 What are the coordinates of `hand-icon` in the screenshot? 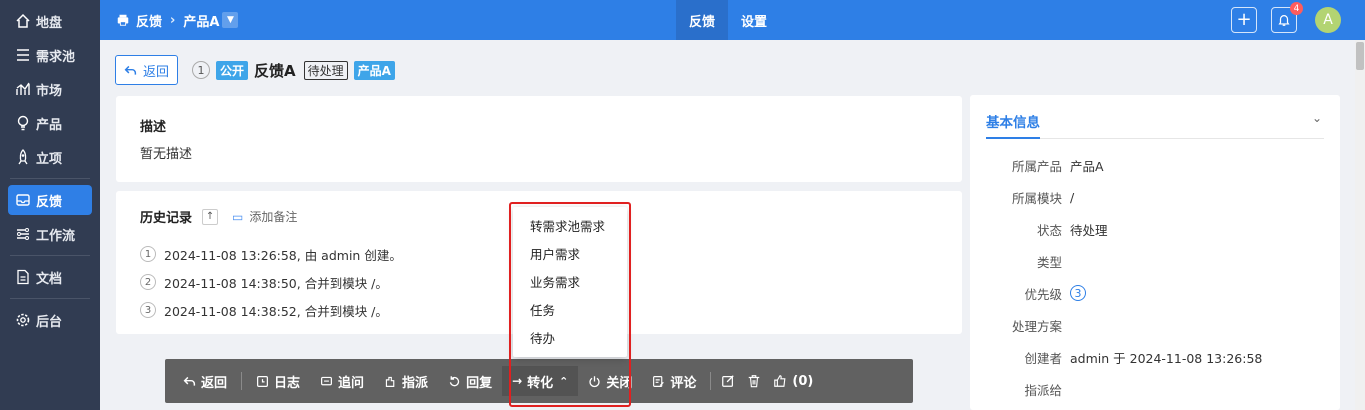 It's located at (390, 381).